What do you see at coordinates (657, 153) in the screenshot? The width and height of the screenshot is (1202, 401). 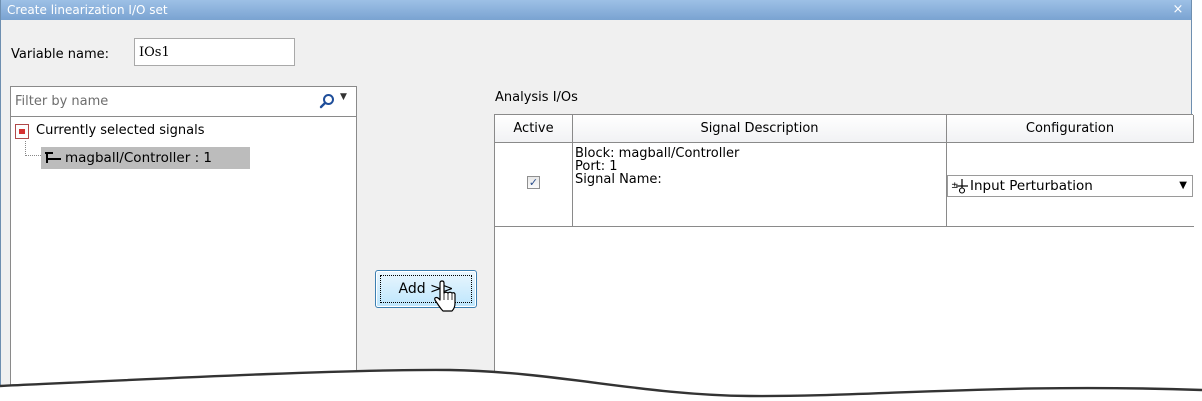 I see `description-block-line: Block: magball/Controller` at bounding box center [657, 153].